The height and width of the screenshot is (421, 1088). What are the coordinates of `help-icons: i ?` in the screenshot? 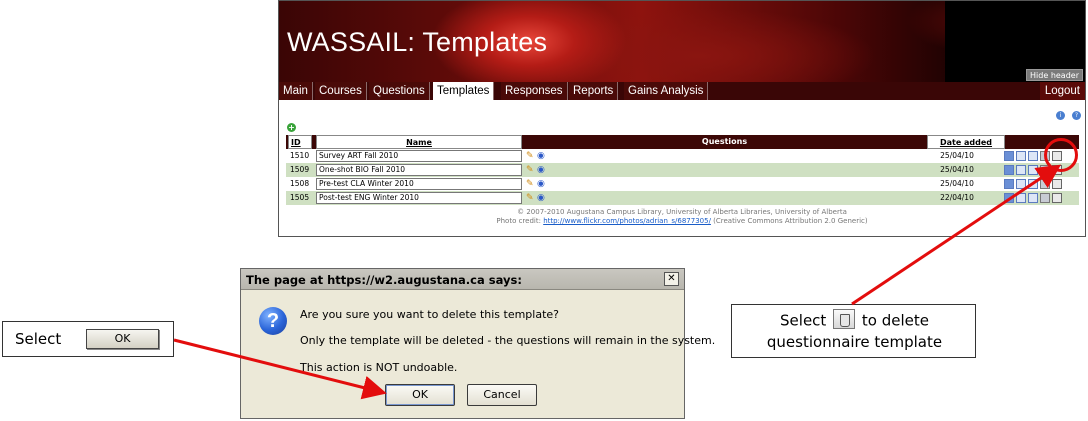 It's located at (1067, 111).